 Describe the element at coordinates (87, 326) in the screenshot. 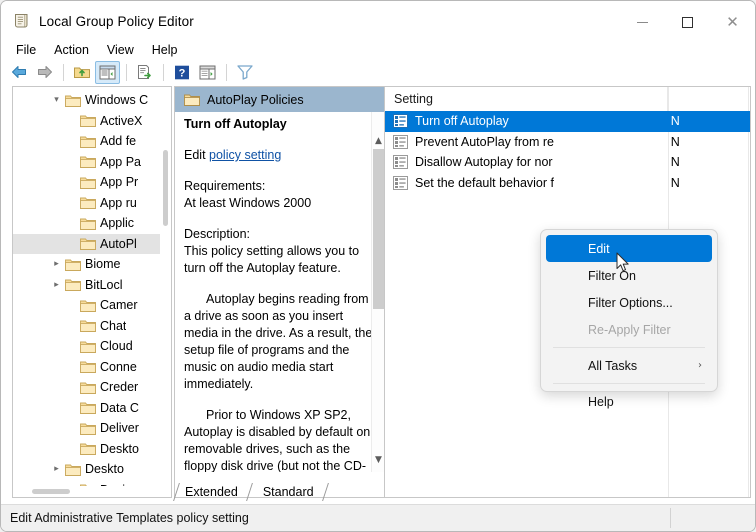

I see `tree-item-chat: Chat` at that location.